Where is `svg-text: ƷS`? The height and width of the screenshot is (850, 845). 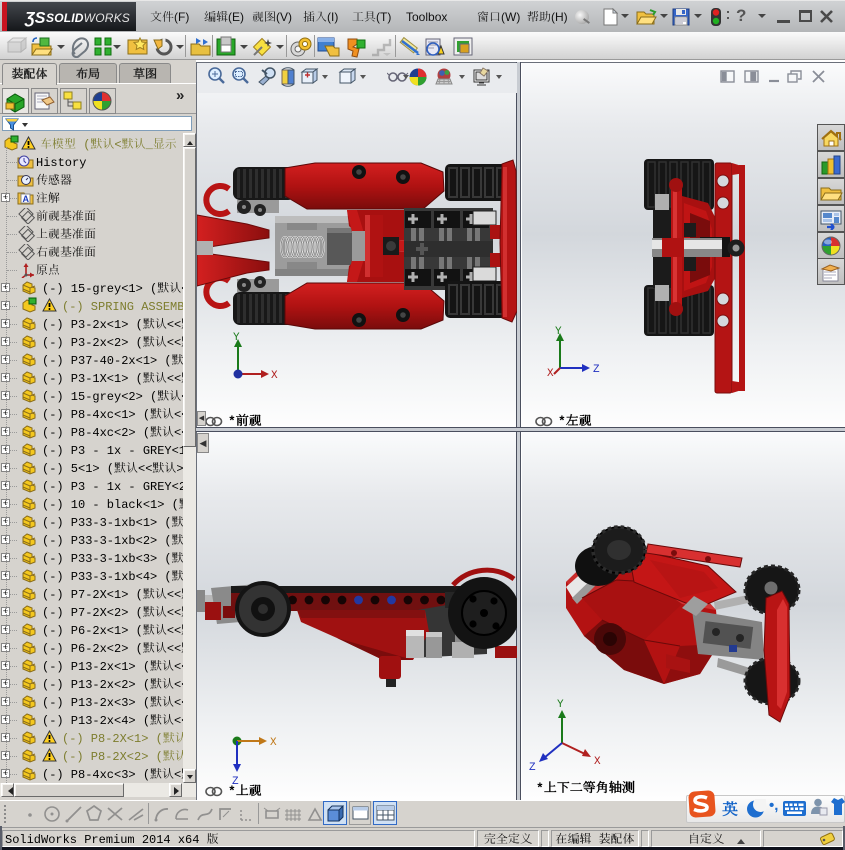
svg-text: ƷS is located at coordinates (35, 18).